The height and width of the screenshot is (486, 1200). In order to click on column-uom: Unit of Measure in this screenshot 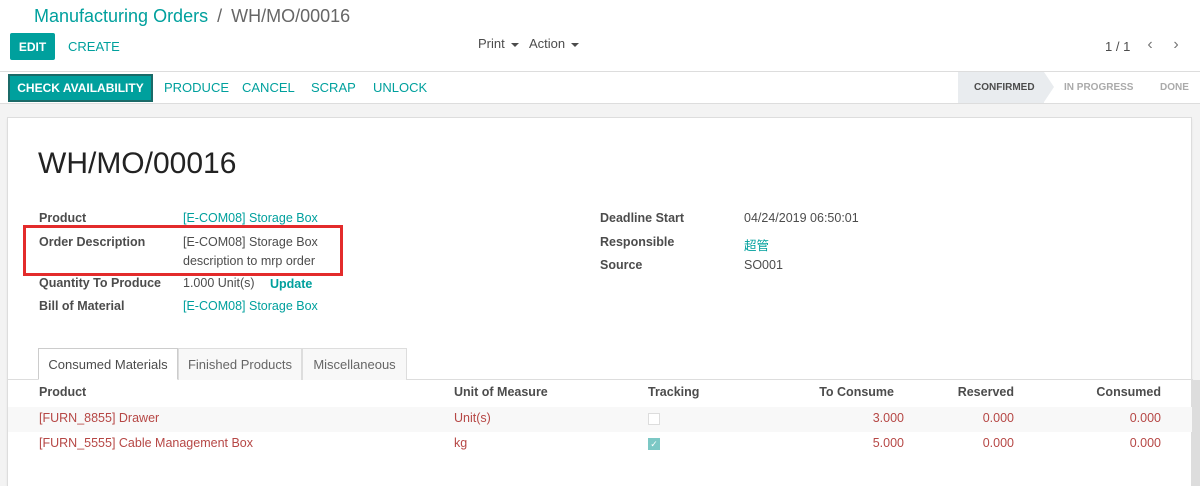, I will do `click(501, 392)`.